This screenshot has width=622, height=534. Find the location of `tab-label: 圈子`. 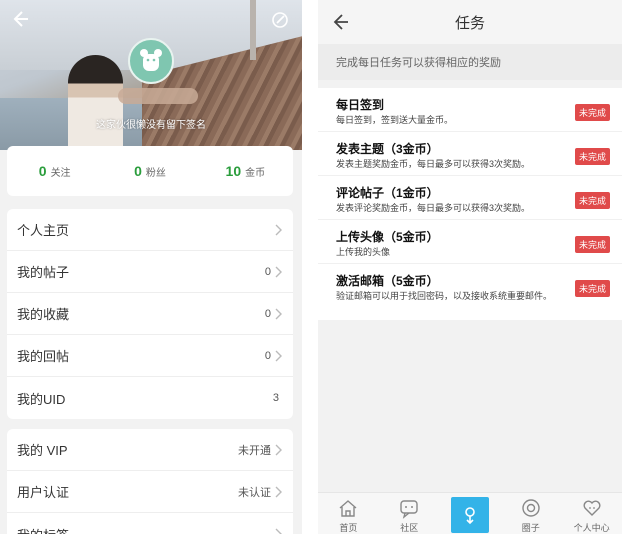

tab-label: 圈子 is located at coordinates (530, 528).